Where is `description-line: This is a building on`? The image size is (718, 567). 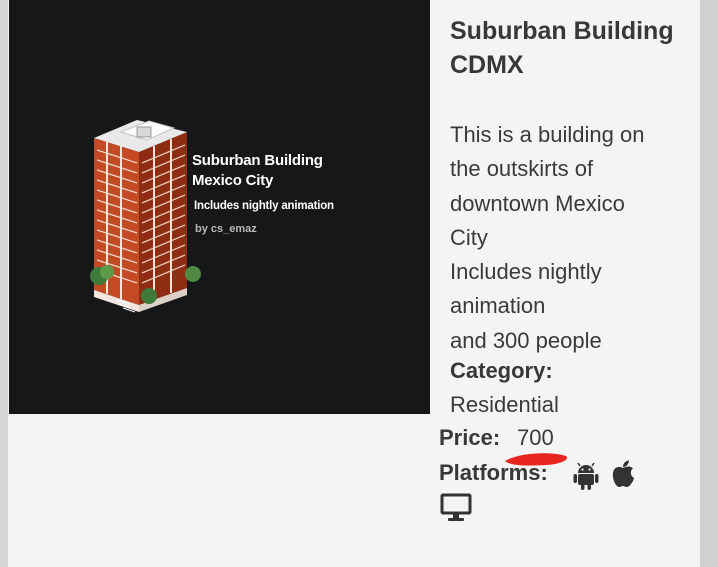
description-line: This is a building on is located at coordinates (547, 134).